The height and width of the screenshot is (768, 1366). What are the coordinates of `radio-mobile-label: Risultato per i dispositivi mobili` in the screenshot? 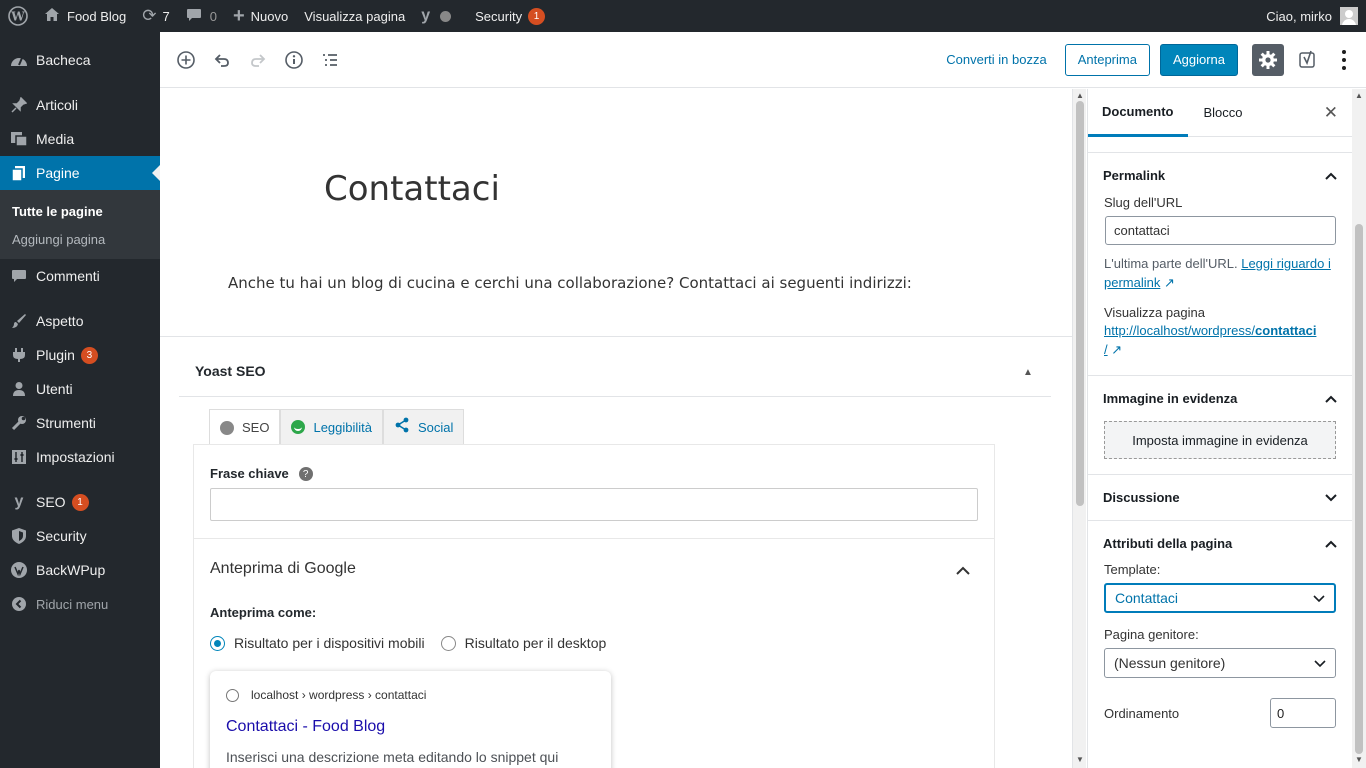 It's located at (329, 643).